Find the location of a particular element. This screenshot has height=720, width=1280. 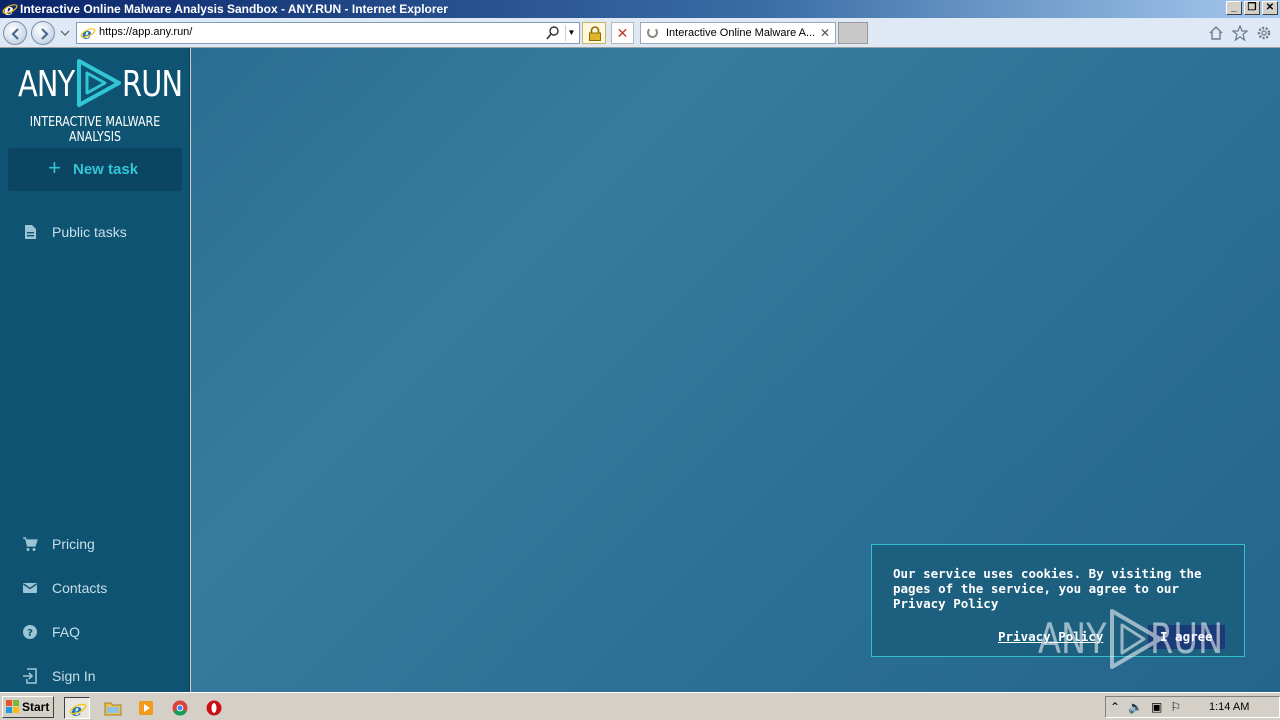

nav-item-sign-in: Sign In is located at coordinates (95, 676).